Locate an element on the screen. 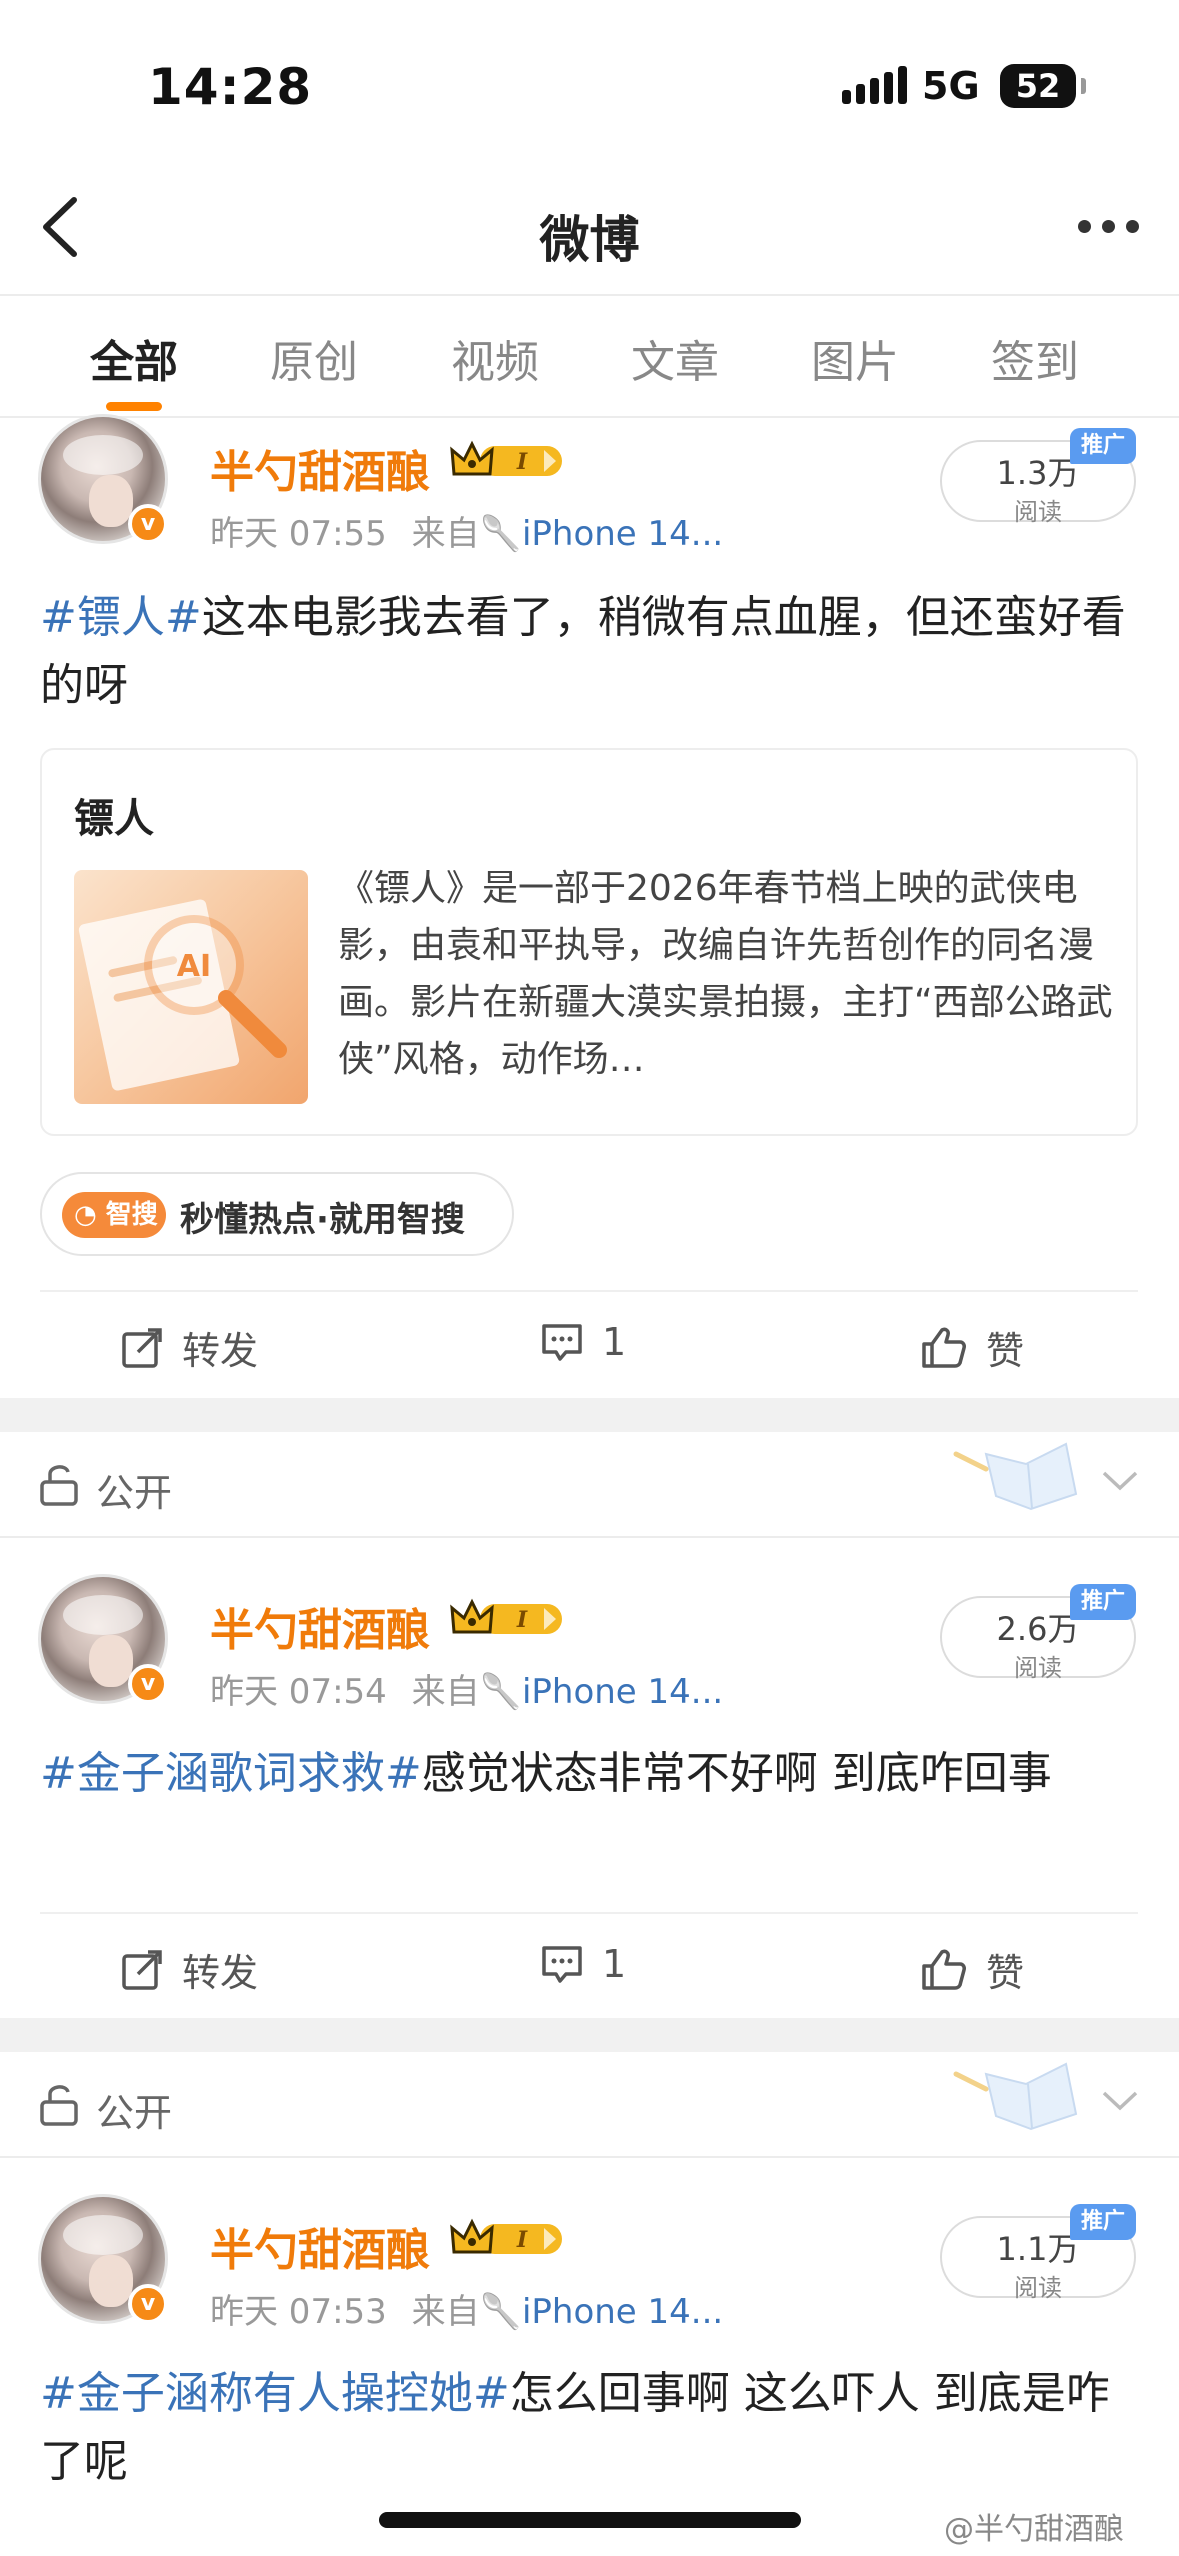 Image resolution: width=1179 pixels, height=2556 pixels. link-card-thumbnail: AI is located at coordinates (191, 987).